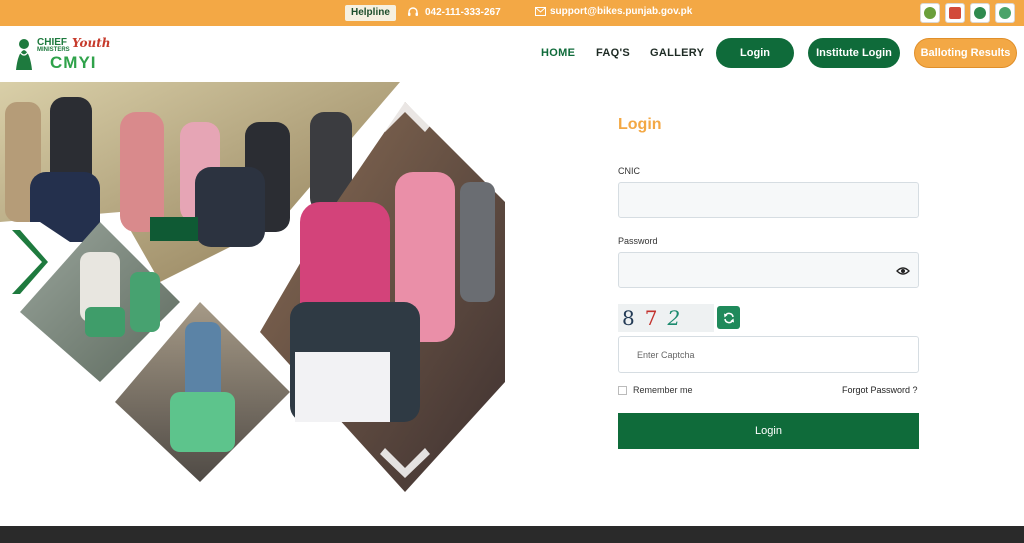  I want to click on login-title: Login, so click(640, 124).